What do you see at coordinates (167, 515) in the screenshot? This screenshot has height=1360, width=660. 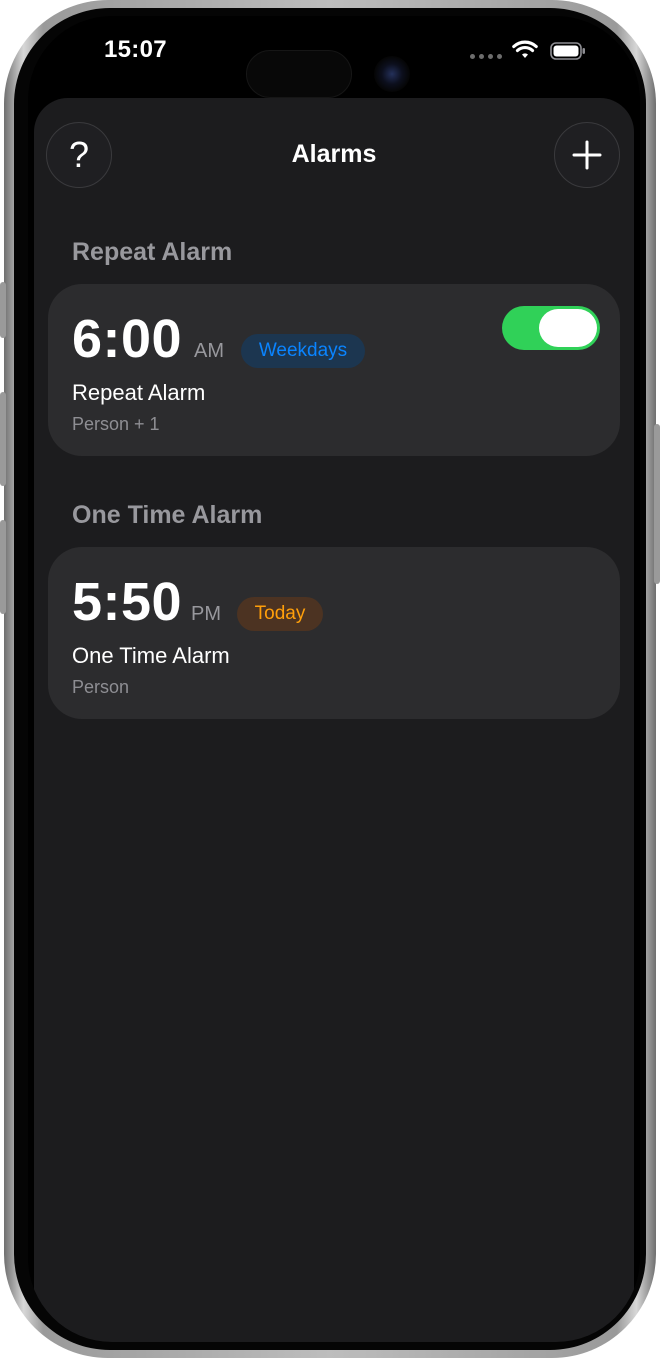 I see `section-title-one-time: One Time Alarm` at bounding box center [167, 515].